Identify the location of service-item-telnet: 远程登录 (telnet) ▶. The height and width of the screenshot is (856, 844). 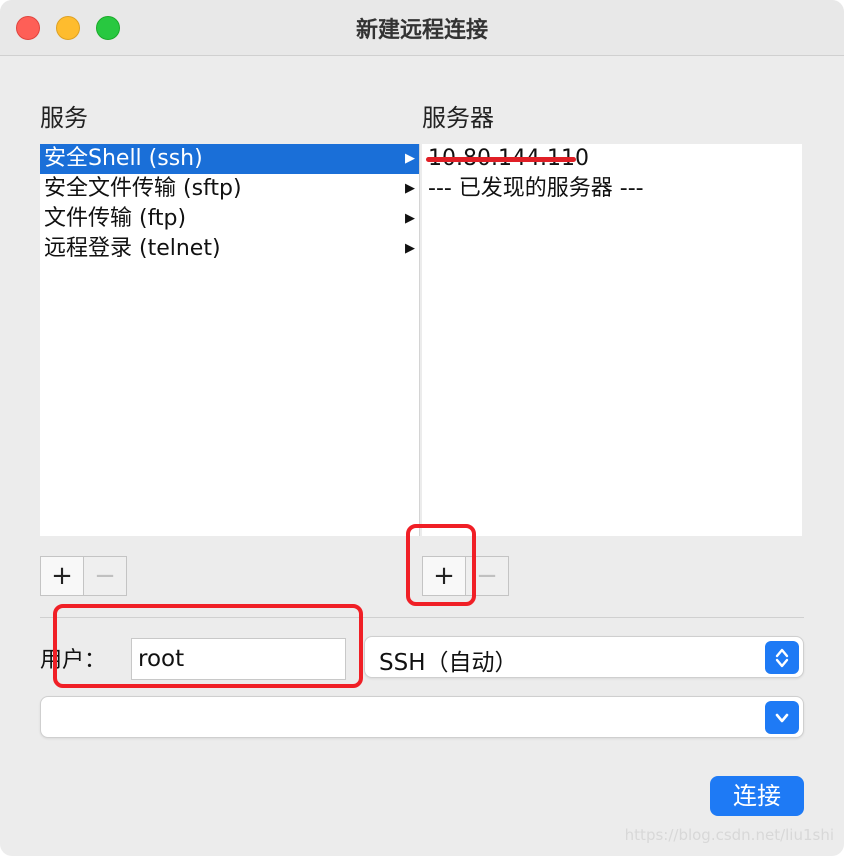
(229, 249).